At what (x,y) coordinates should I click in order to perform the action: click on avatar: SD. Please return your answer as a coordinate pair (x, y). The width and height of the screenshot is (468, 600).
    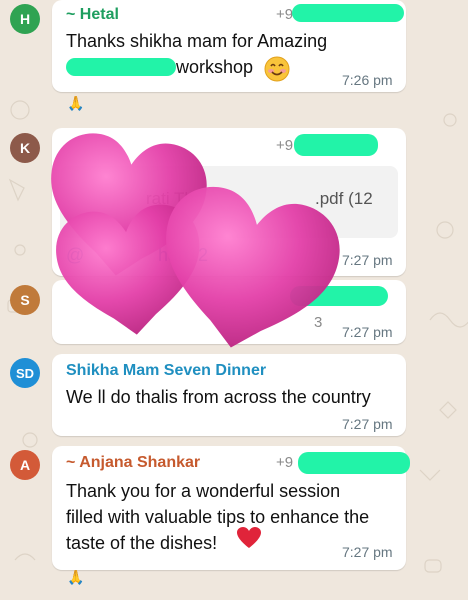
    Looking at the image, I should click on (25, 373).